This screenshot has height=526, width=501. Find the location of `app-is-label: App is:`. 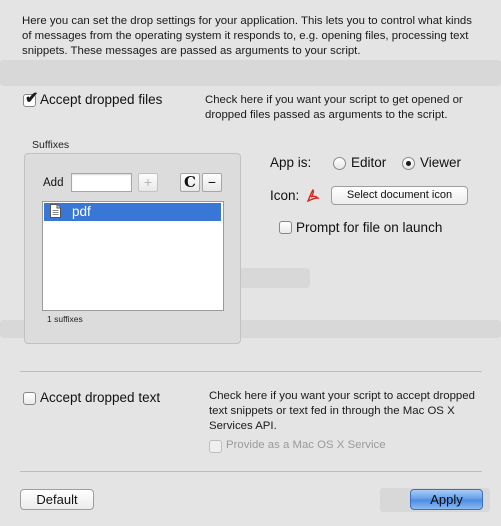

app-is-label: App is: is located at coordinates (291, 162).